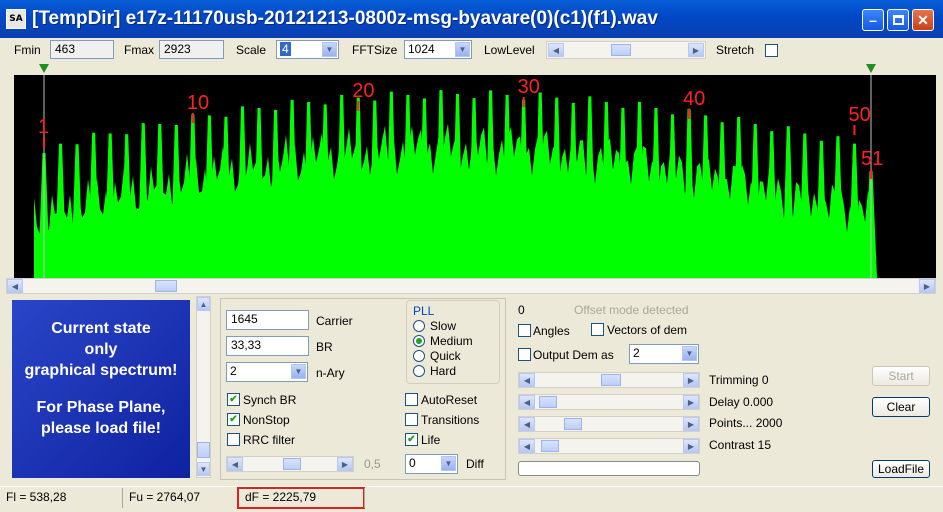  What do you see at coordinates (609, 446) in the screenshot?
I see `contrast-slider: ◀ ▶` at bounding box center [609, 446].